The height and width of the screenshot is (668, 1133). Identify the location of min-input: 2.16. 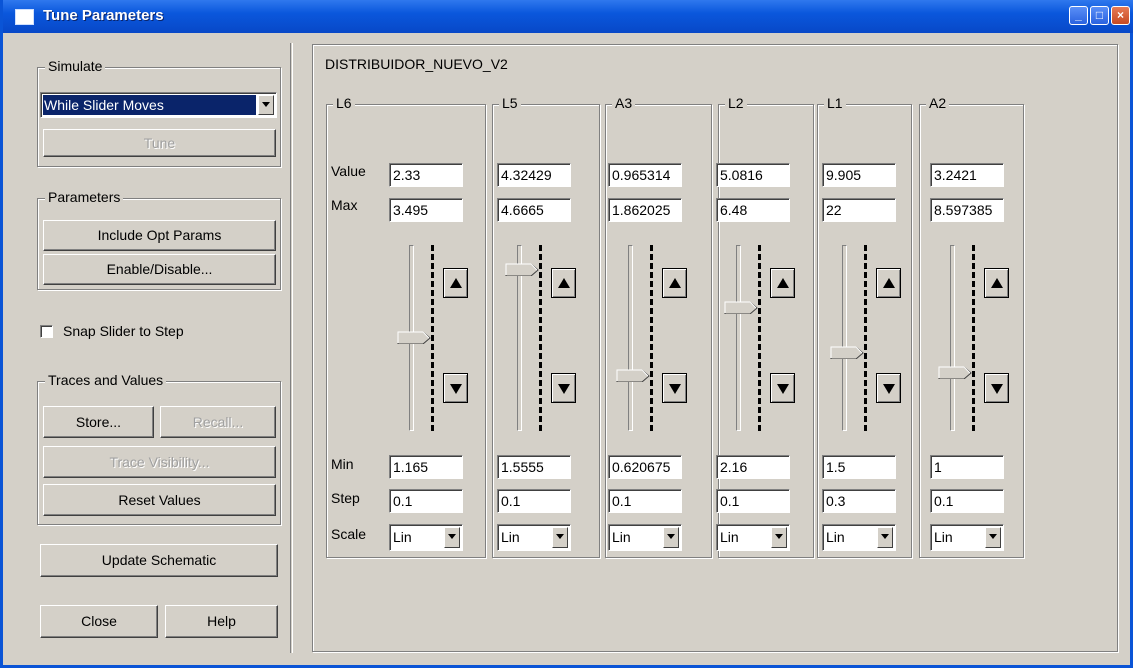
(753, 467).